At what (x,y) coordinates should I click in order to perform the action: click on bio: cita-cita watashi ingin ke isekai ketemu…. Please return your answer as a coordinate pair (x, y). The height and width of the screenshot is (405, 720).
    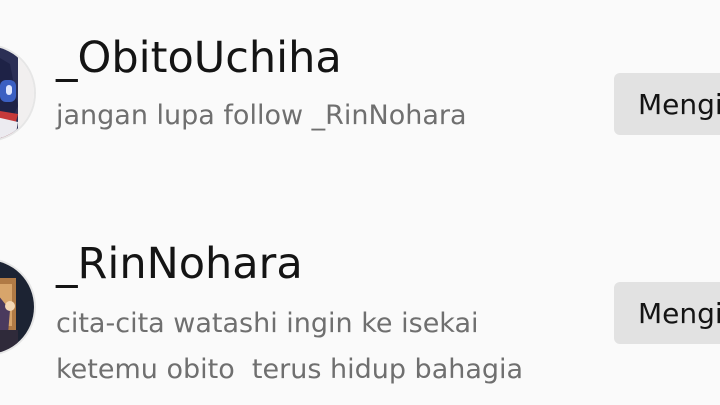
    Looking at the image, I should click on (289, 347).